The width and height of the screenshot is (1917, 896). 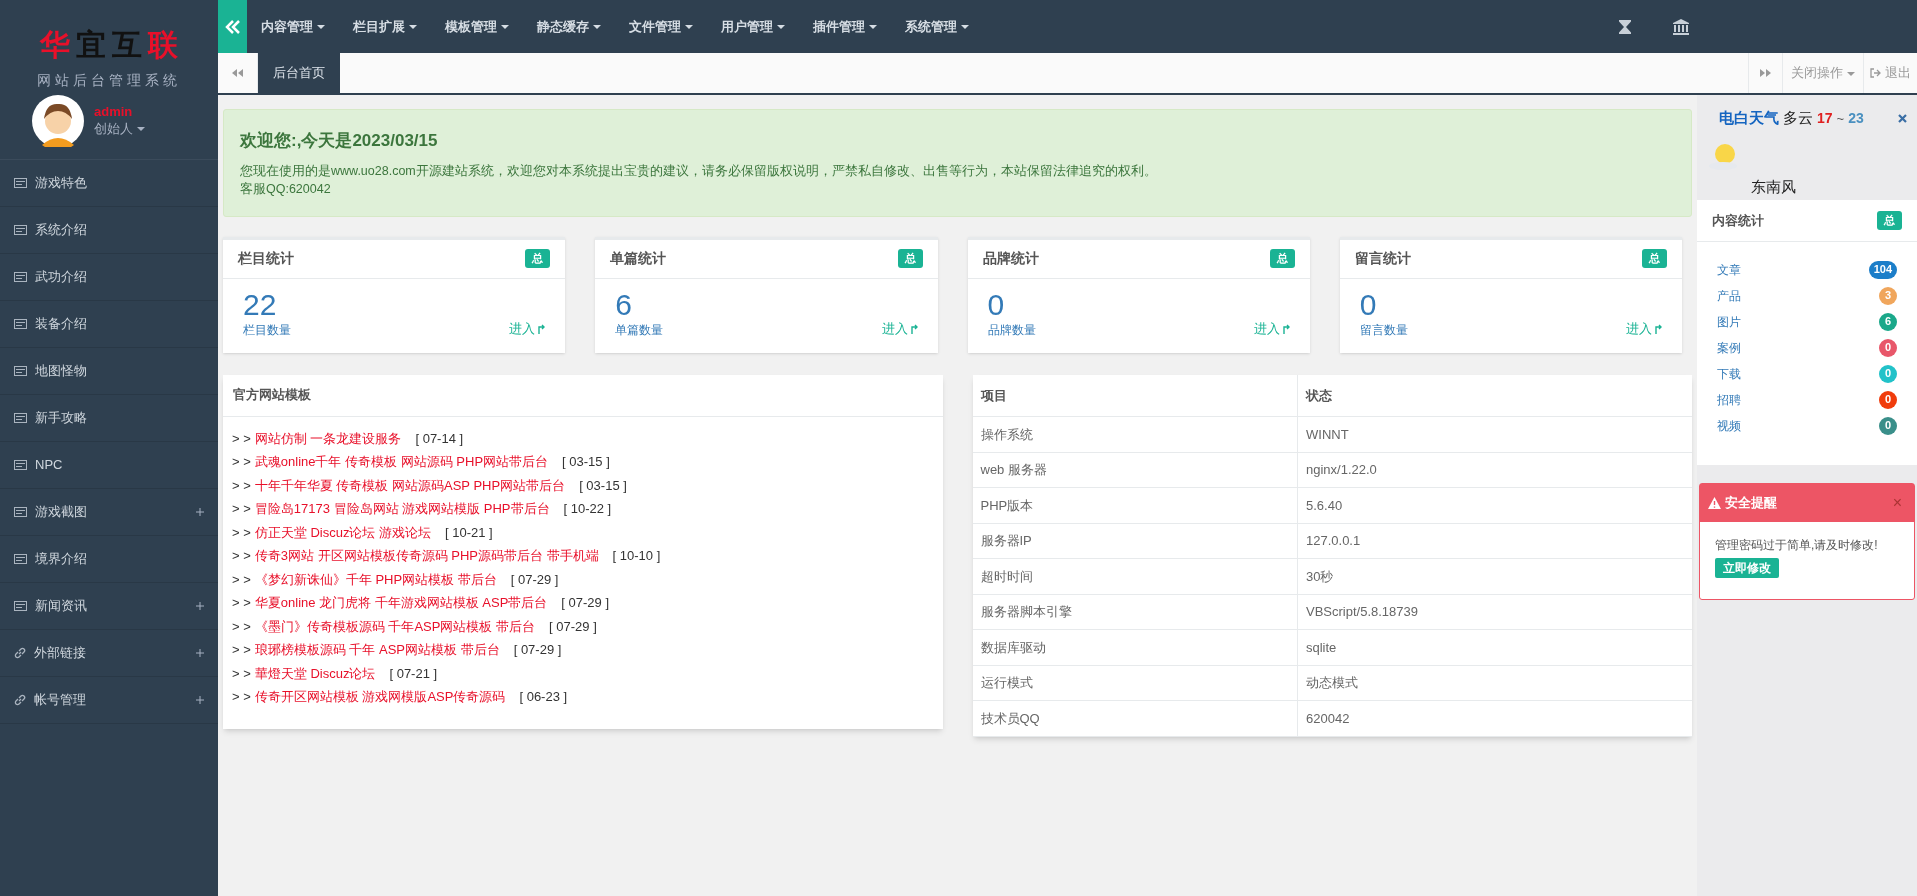 I want to click on nav-menu: 用户管理, so click(x=753, y=26).